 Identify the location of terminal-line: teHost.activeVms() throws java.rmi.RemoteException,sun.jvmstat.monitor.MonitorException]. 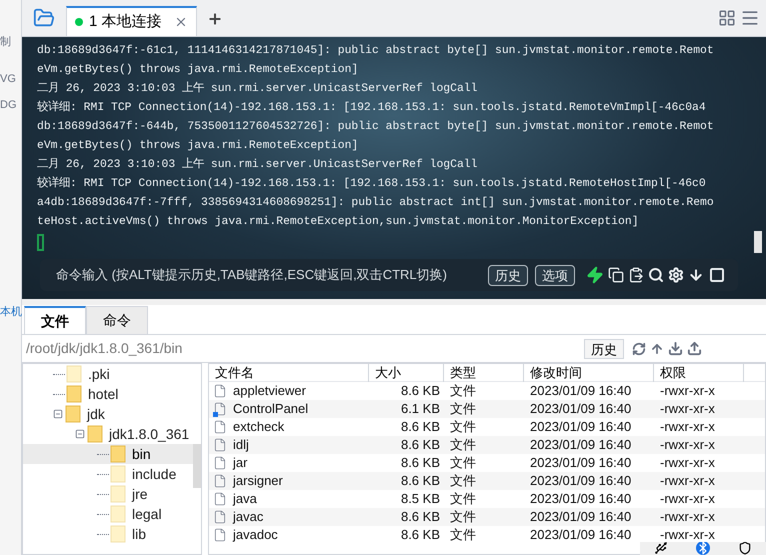
(338, 222).